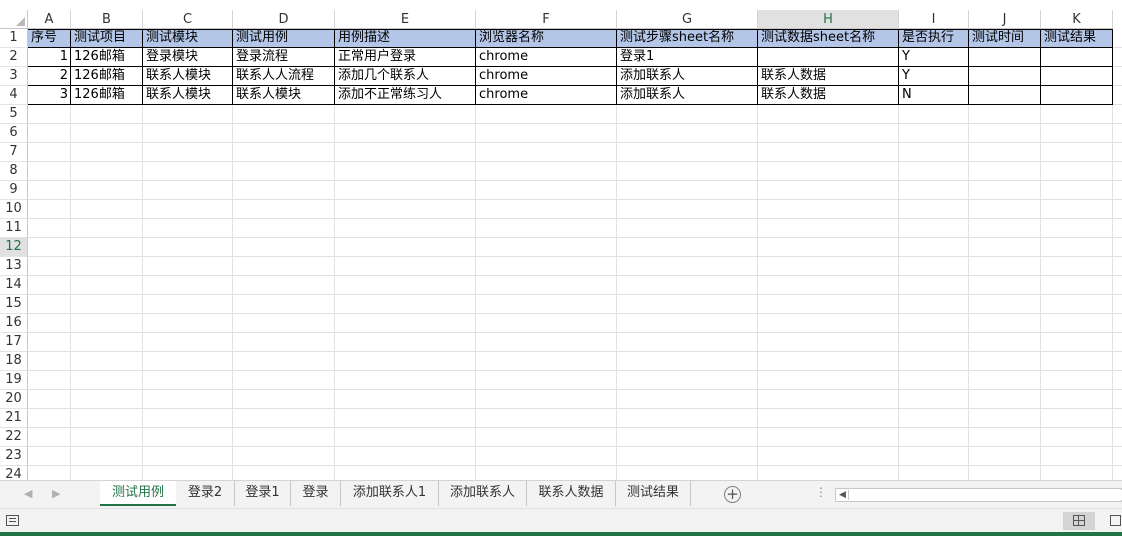  Describe the element at coordinates (546, 76) in the screenshot. I see `table-cell-f3: chrome` at that location.